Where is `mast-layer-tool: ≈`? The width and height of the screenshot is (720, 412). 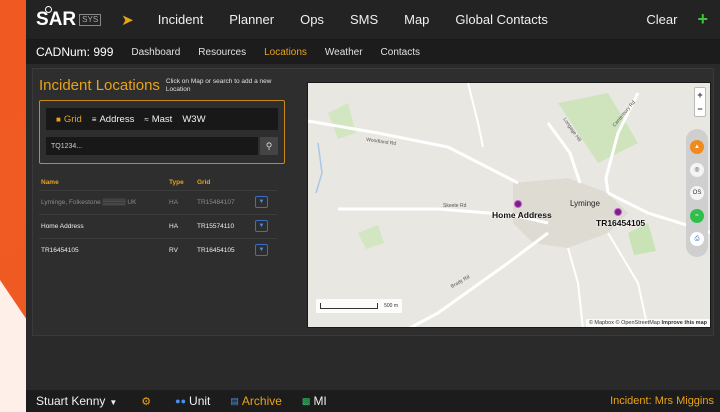
mast-layer-tool: ≈ is located at coordinates (697, 216).